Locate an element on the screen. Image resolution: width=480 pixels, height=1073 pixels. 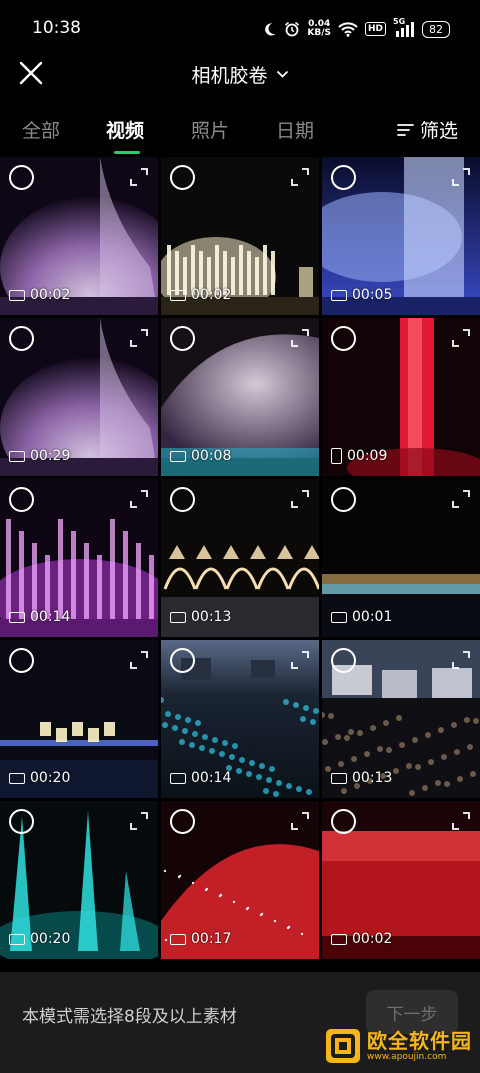
watermark-logo-icon is located at coordinates (343, 1046).